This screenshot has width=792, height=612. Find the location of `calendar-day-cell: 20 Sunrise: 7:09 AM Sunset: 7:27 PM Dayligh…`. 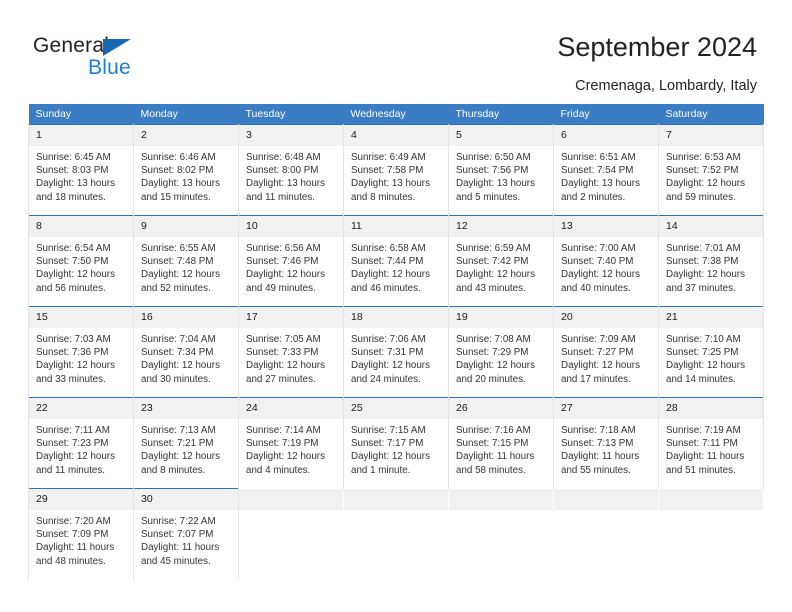

calendar-day-cell: 20 Sunrise: 7:09 AM Sunset: 7:27 PM Dayligh… is located at coordinates (606, 352).